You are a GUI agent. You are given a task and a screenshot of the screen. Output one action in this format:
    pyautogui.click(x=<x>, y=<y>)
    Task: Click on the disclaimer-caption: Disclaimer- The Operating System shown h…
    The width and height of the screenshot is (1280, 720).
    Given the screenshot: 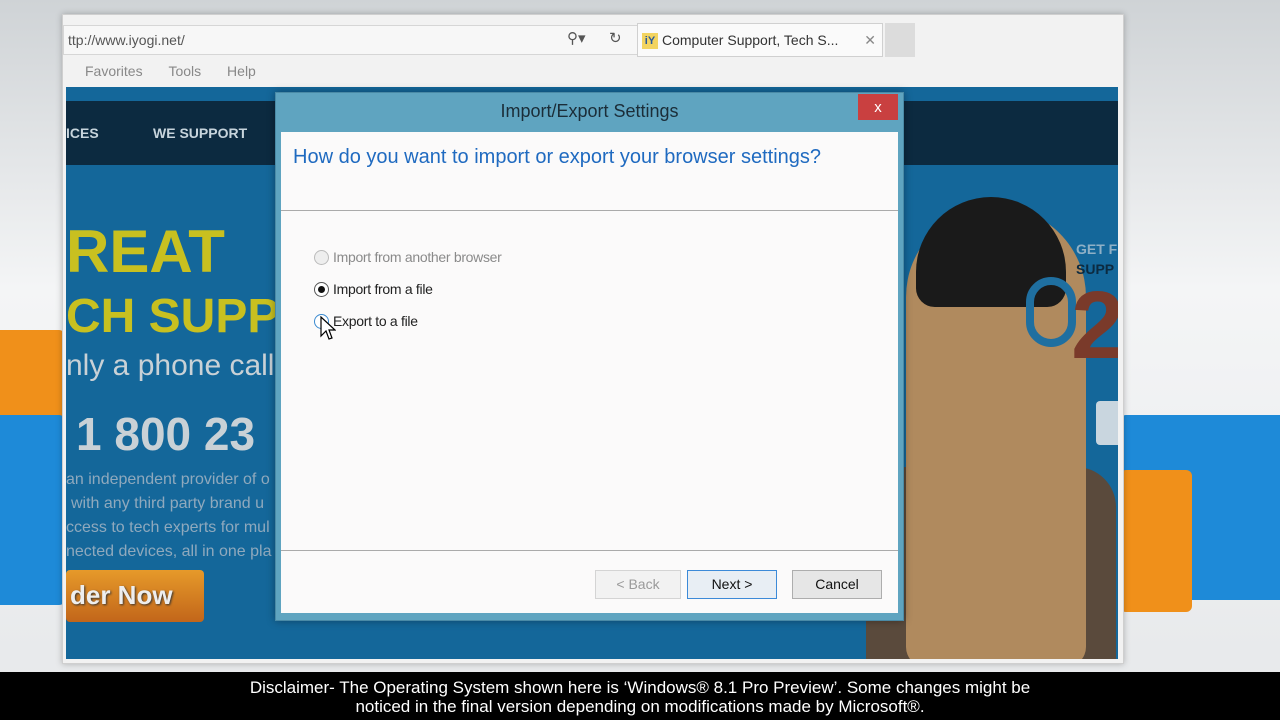 What is the action you would take?
    pyautogui.click(x=640, y=696)
    